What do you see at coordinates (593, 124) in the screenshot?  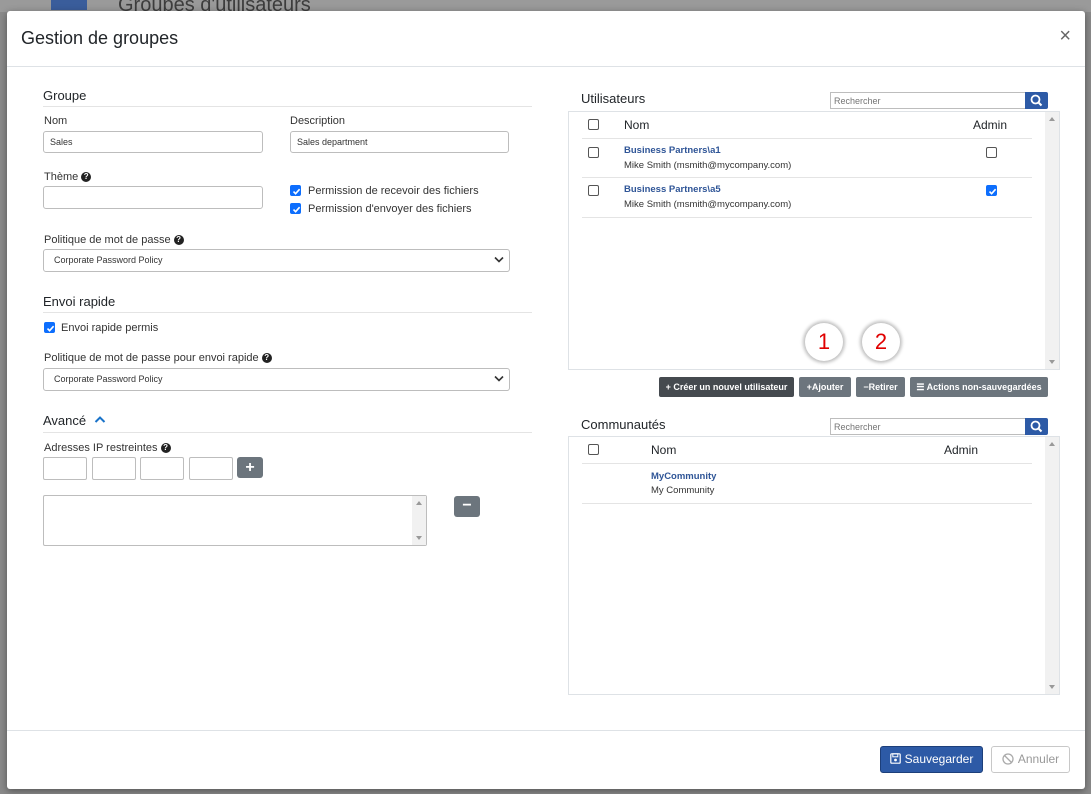 I see `users-select-all-checkbox` at bounding box center [593, 124].